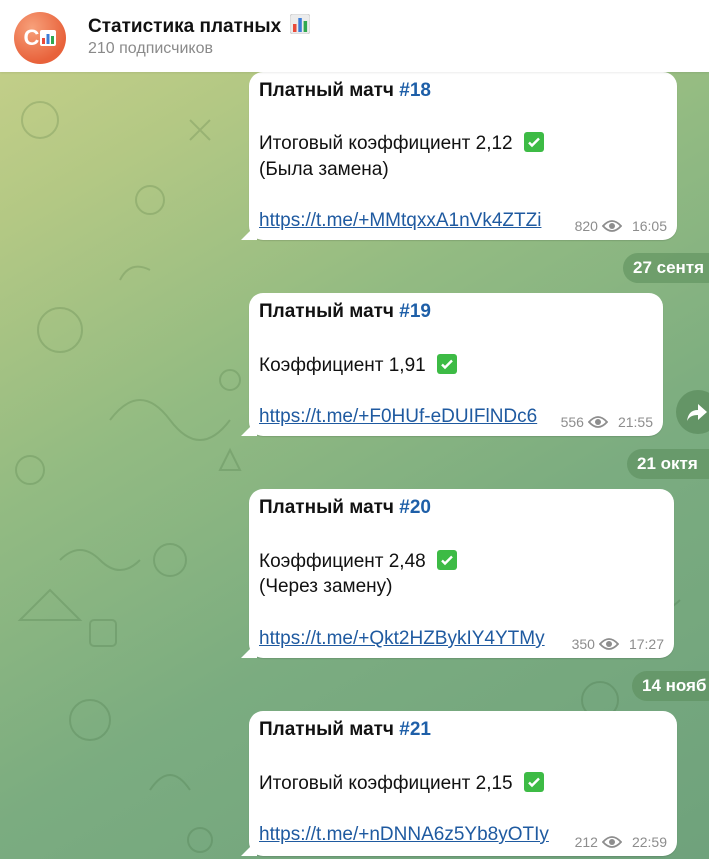 Image resolution: width=709 pixels, height=859 pixels. Describe the element at coordinates (415, 729) in the screenshot. I see `hashtag-link: #21` at that location.